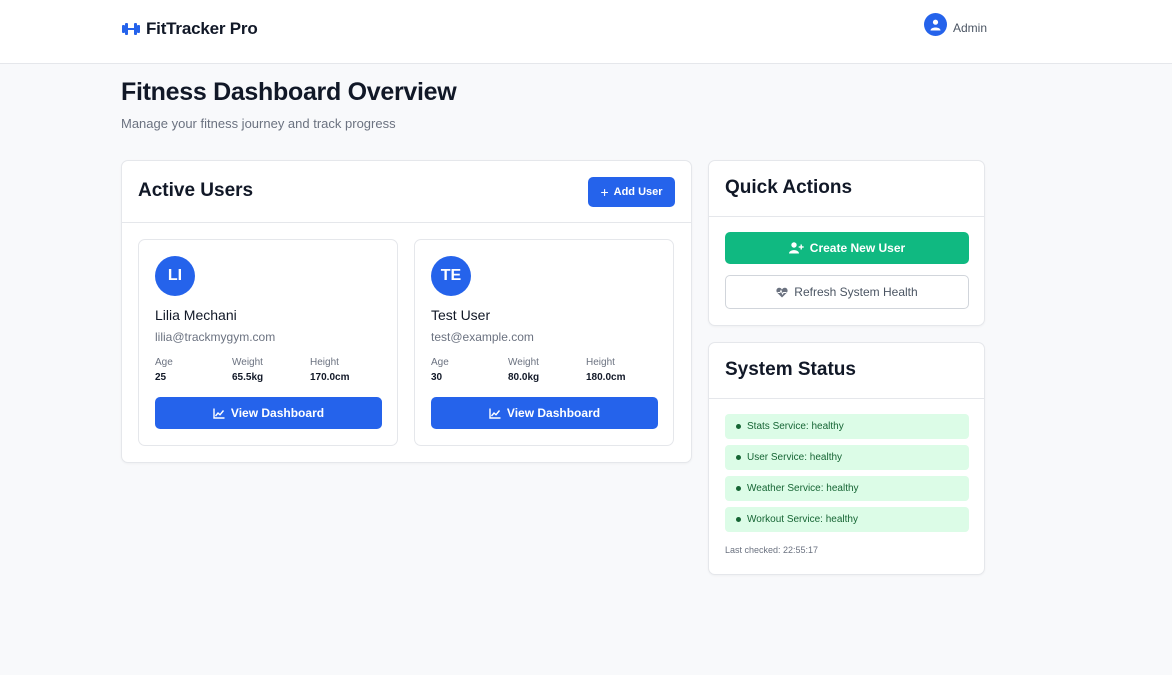  What do you see at coordinates (789, 187) in the screenshot?
I see `quick-actions-title: Quick Actions` at bounding box center [789, 187].